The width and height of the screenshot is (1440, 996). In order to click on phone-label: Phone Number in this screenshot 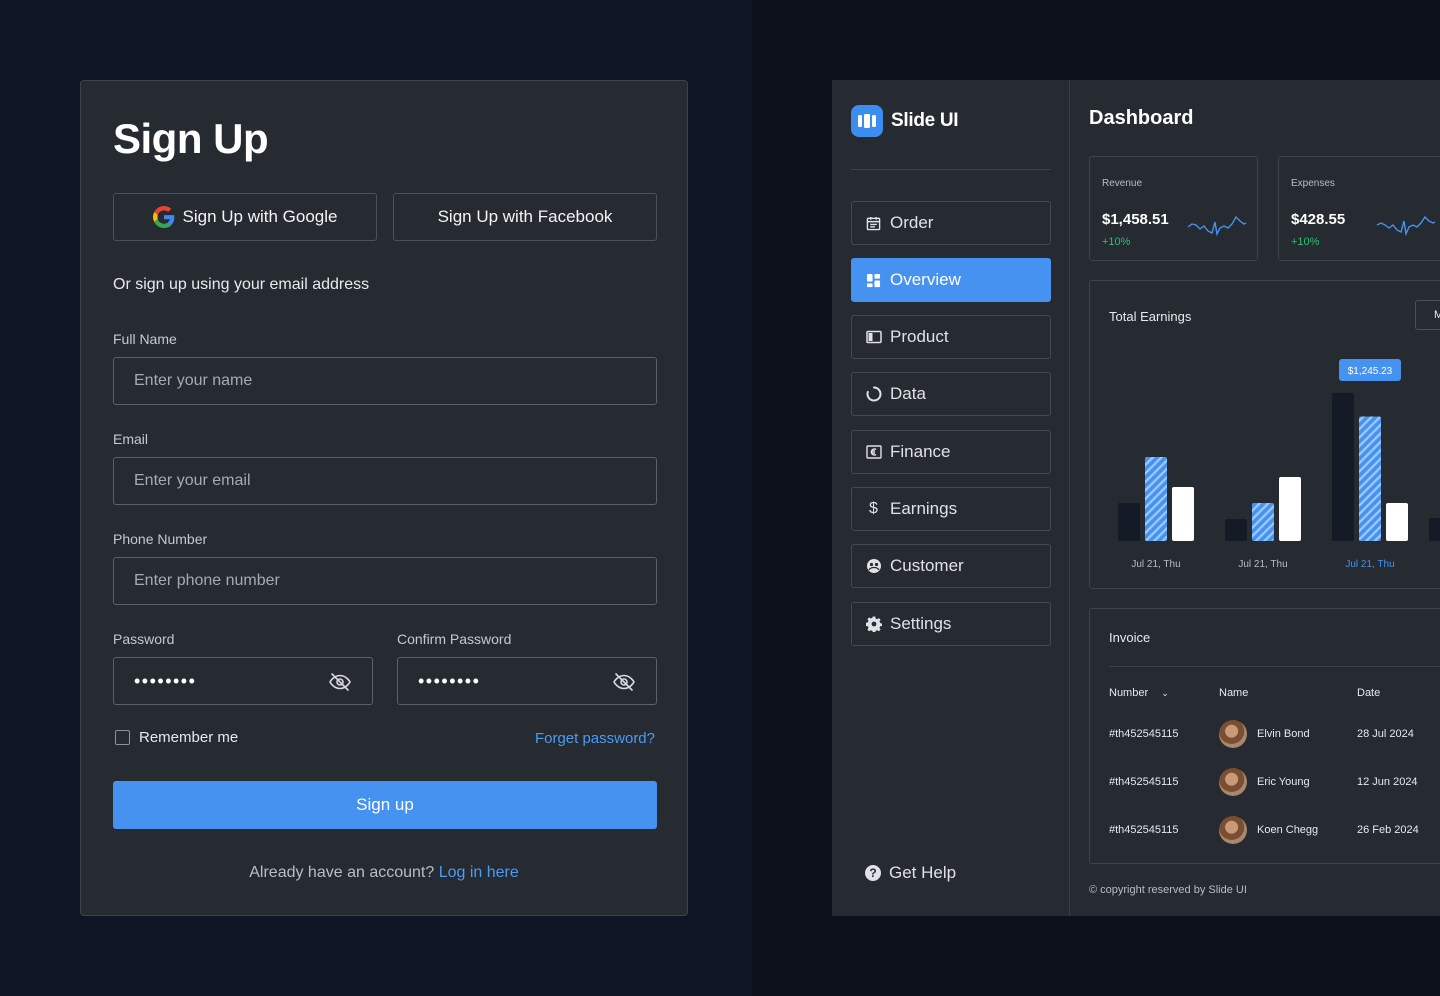, I will do `click(160, 539)`.